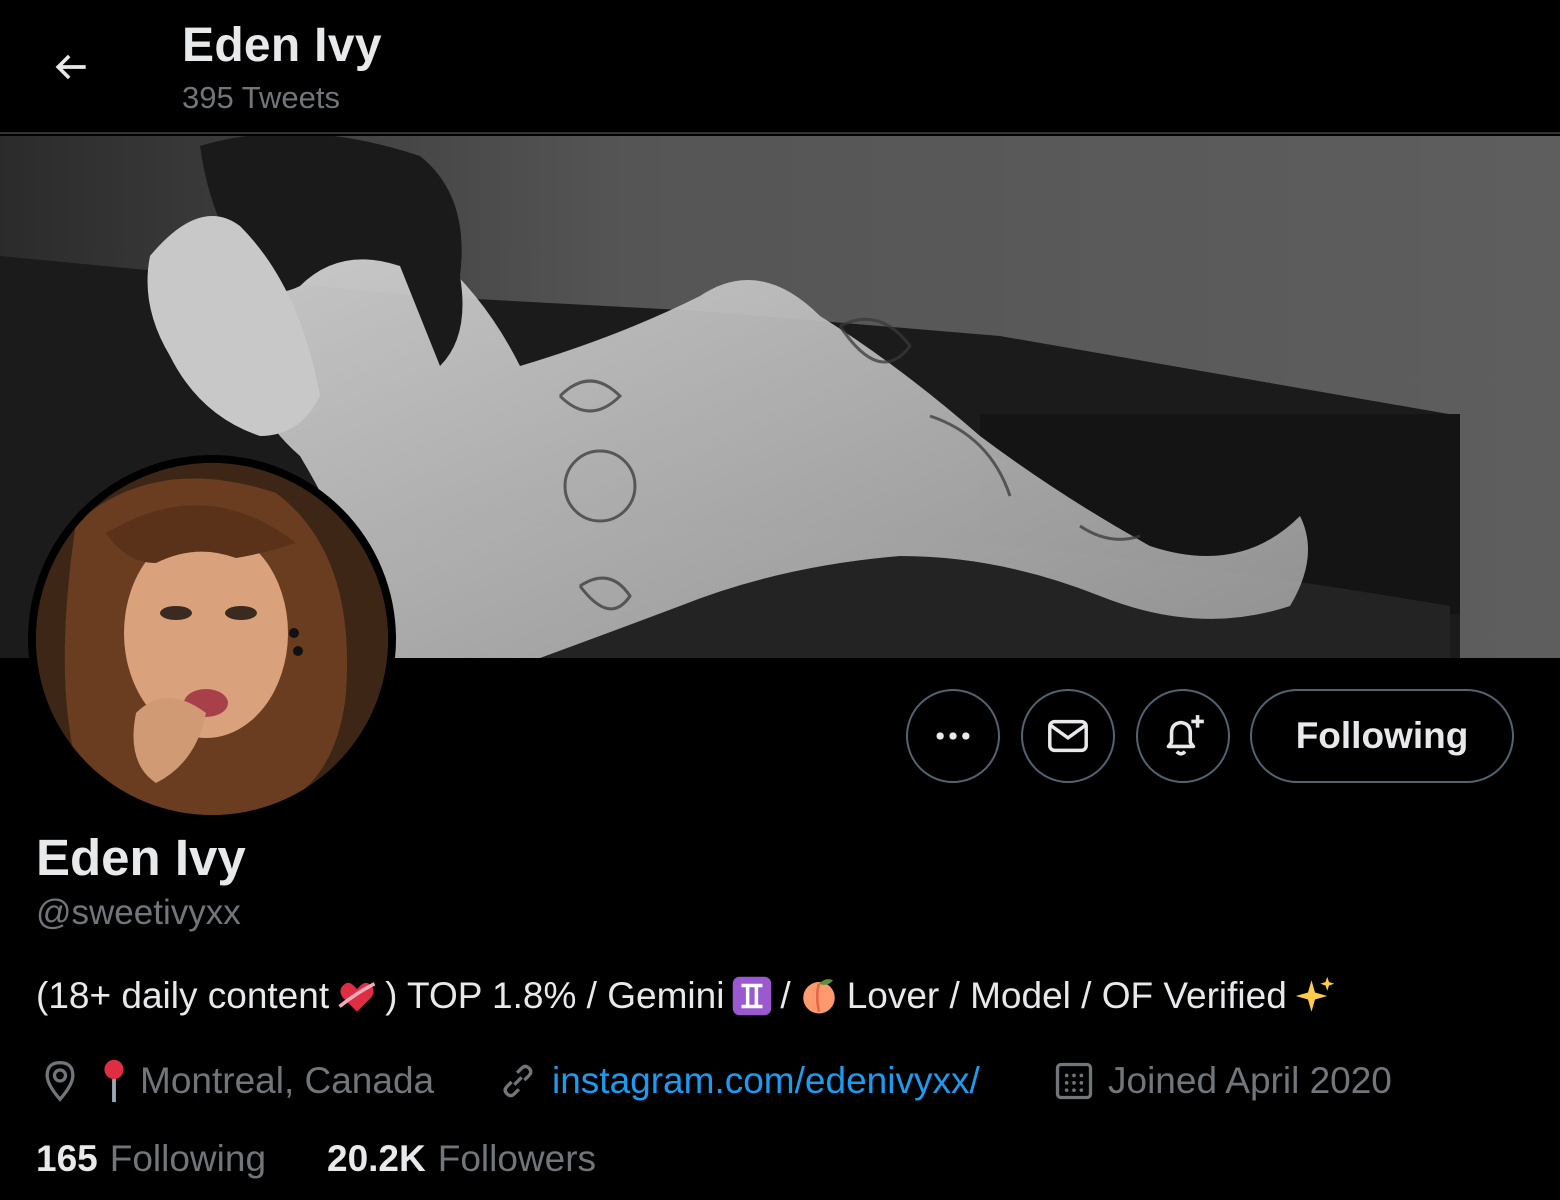 The height and width of the screenshot is (1200, 1560). What do you see at coordinates (1066, 995) in the screenshot?
I see `bio-text-4: Lover / Model / OF Verified` at bounding box center [1066, 995].